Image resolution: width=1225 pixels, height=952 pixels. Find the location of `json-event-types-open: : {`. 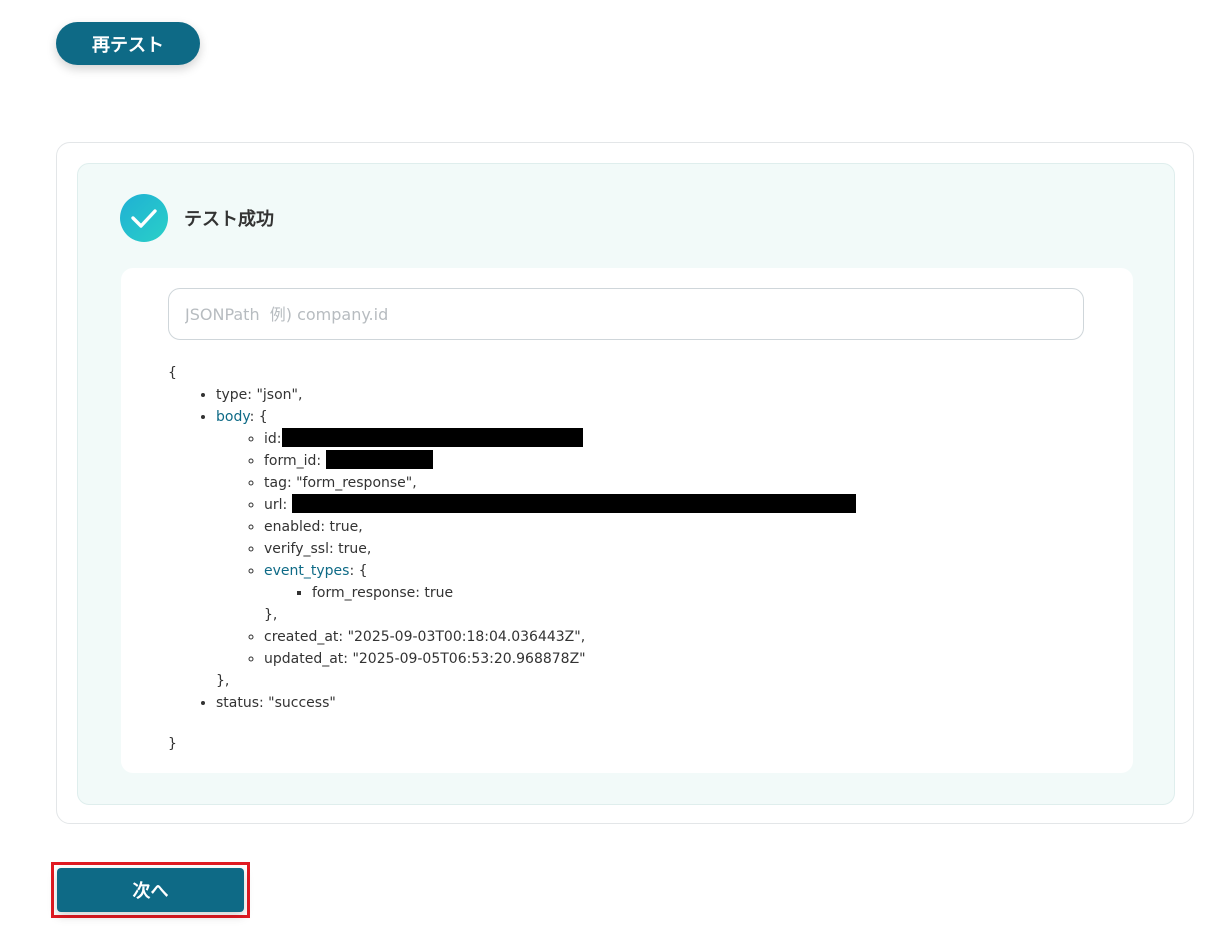

json-event-types-open: : { is located at coordinates (358, 571).